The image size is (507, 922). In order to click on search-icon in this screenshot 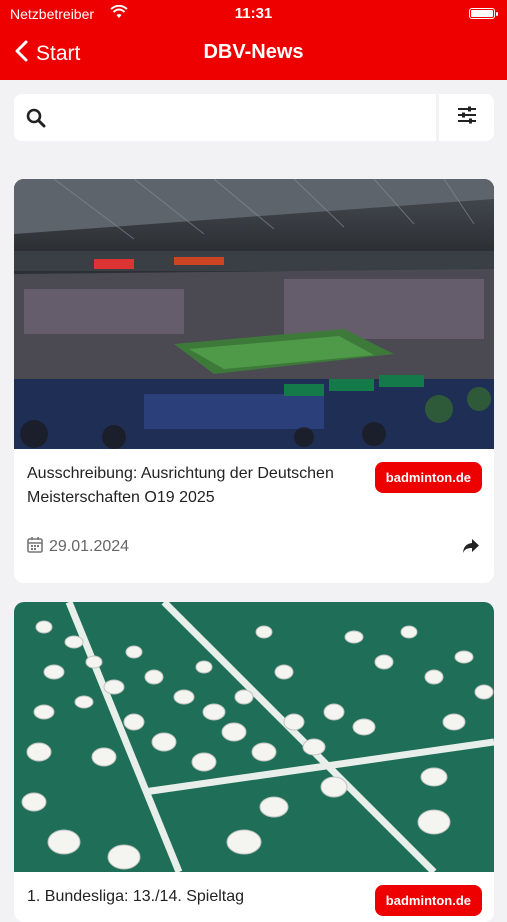, I will do `click(36, 120)`.